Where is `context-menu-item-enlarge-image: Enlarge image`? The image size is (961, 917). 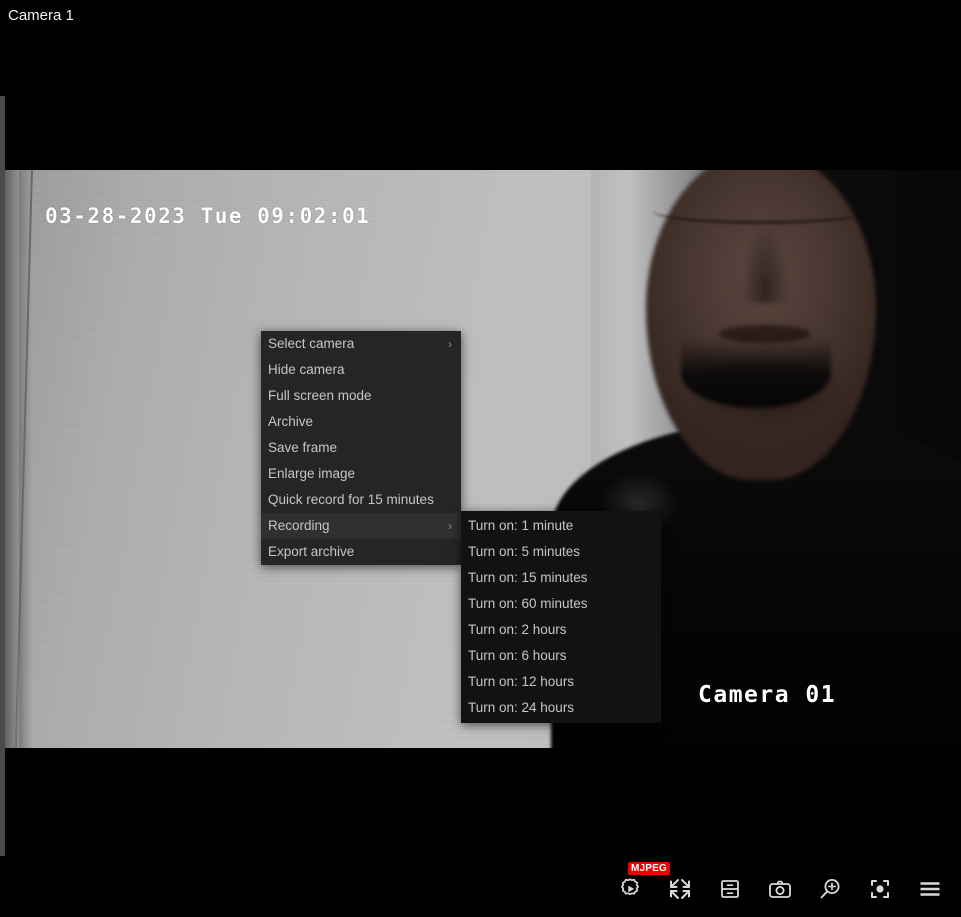
context-menu-item-enlarge-image: Enlarge image is located at coordinates (361, 474).